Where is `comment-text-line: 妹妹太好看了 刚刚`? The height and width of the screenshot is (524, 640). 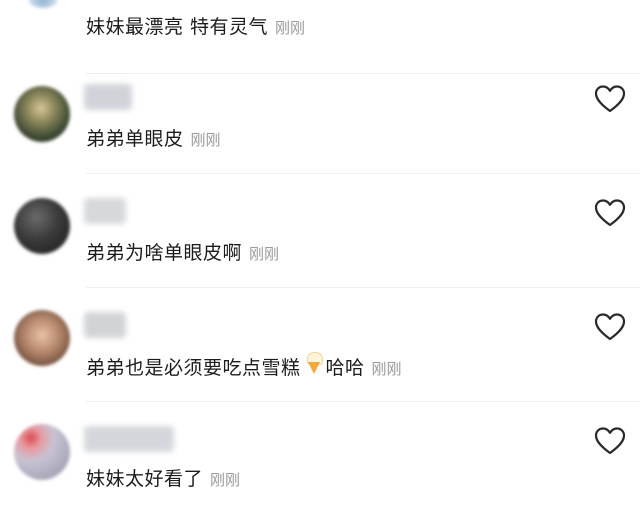 comment-text-line: 妹妹太好看了 刚刚 is located at coordinates (163, 477).